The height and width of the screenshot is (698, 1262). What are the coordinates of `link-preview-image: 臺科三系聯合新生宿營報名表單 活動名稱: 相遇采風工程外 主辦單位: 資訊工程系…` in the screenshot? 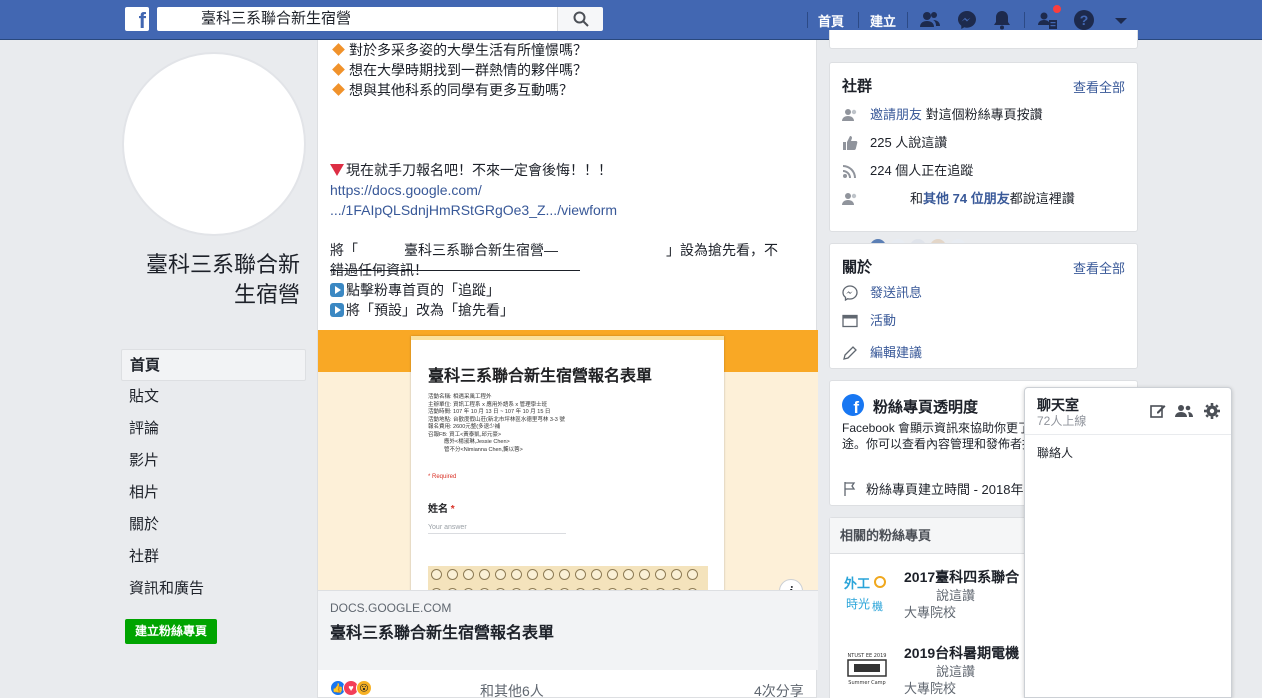 It's located at (568, 460).